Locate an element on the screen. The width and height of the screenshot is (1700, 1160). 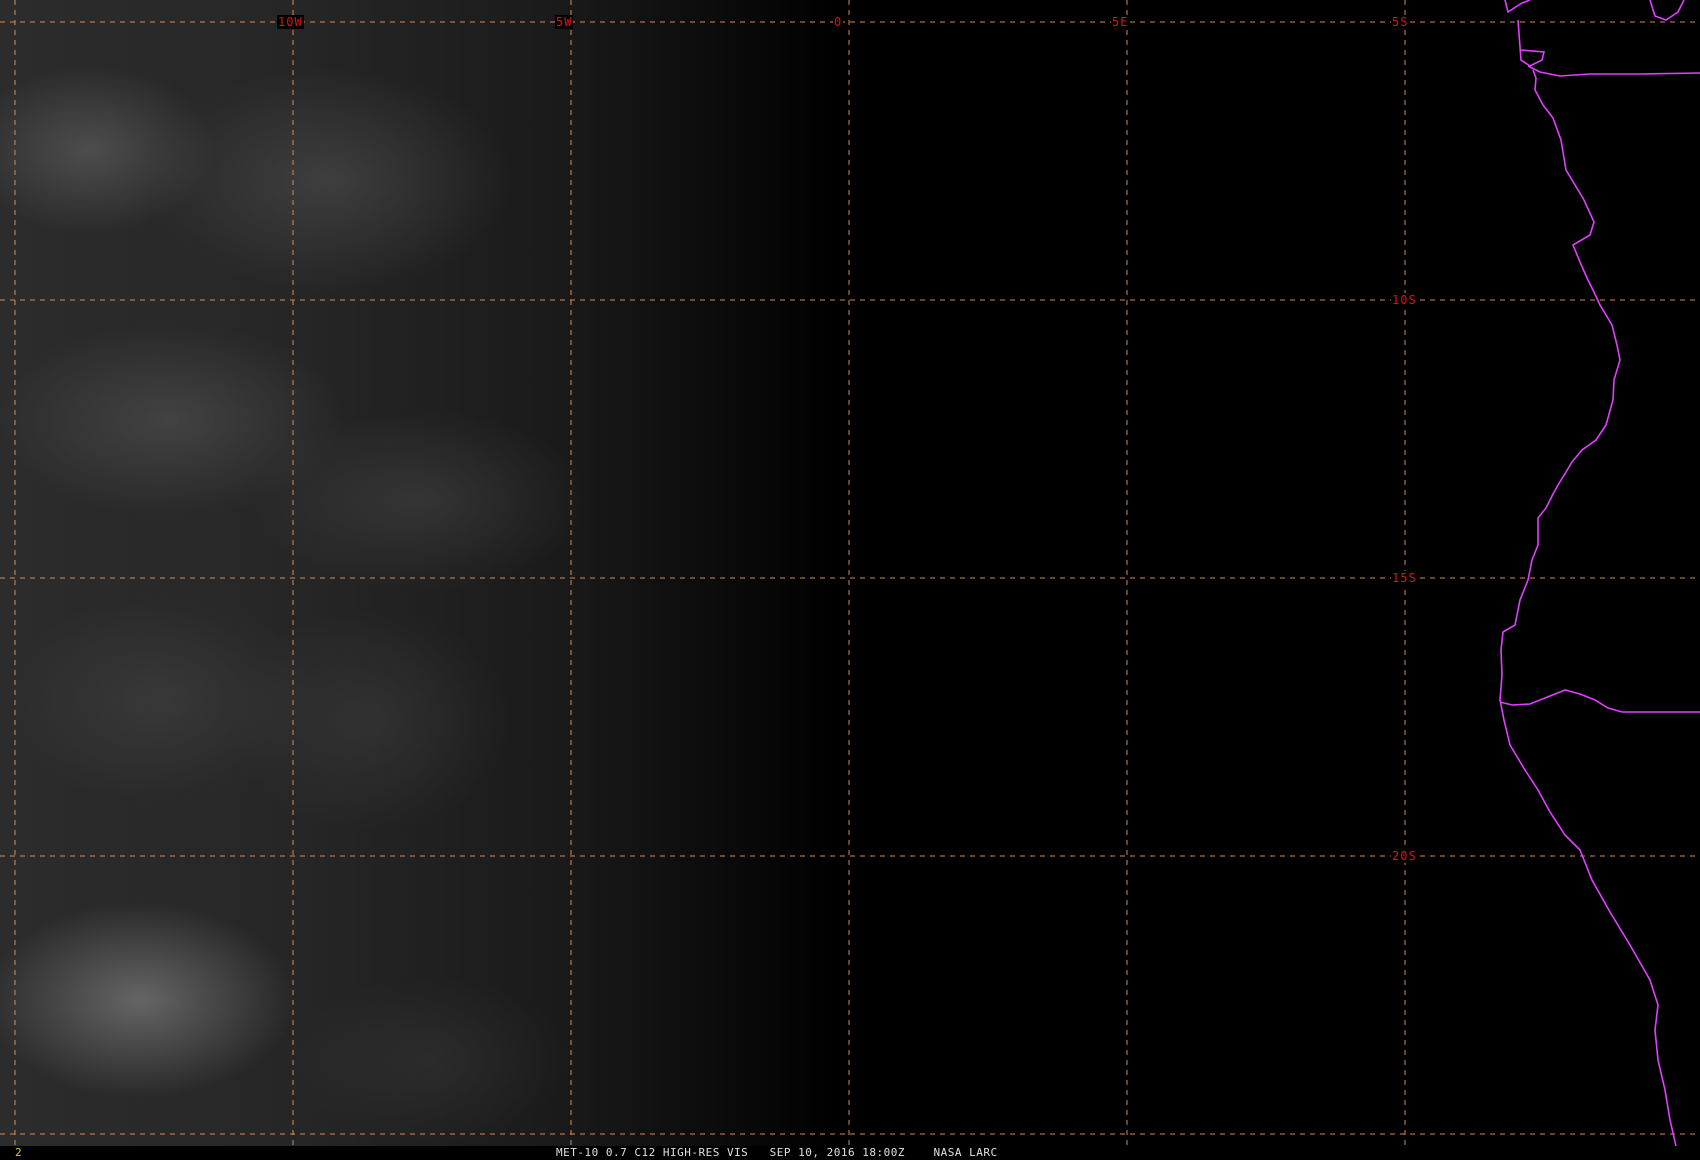
latitude-label: 10S is located at coordinates (1404, 300).